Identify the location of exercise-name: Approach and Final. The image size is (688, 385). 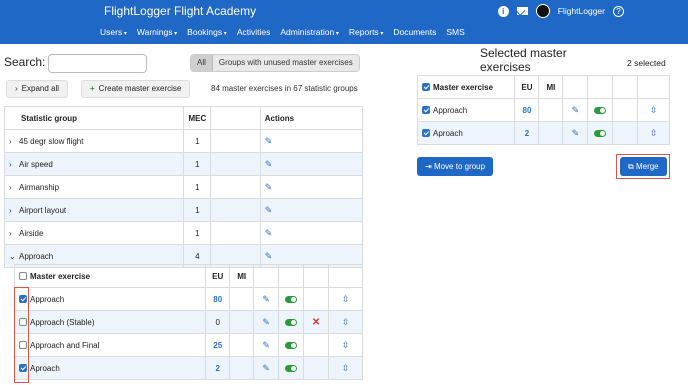
(65, 345).